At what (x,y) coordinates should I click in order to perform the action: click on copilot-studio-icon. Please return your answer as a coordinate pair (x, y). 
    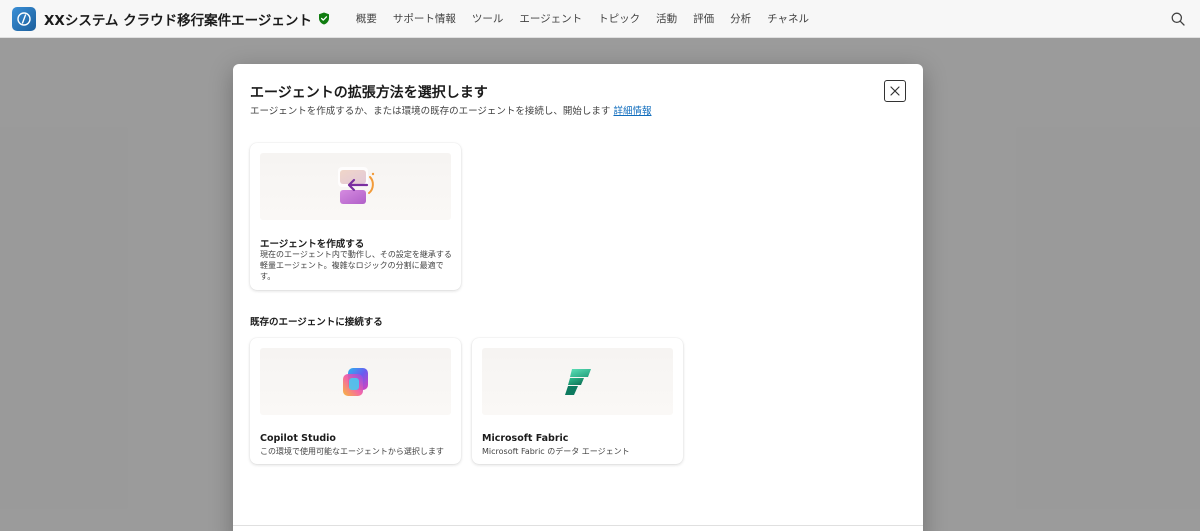
    Looking at the image, I should click on (355, 381).